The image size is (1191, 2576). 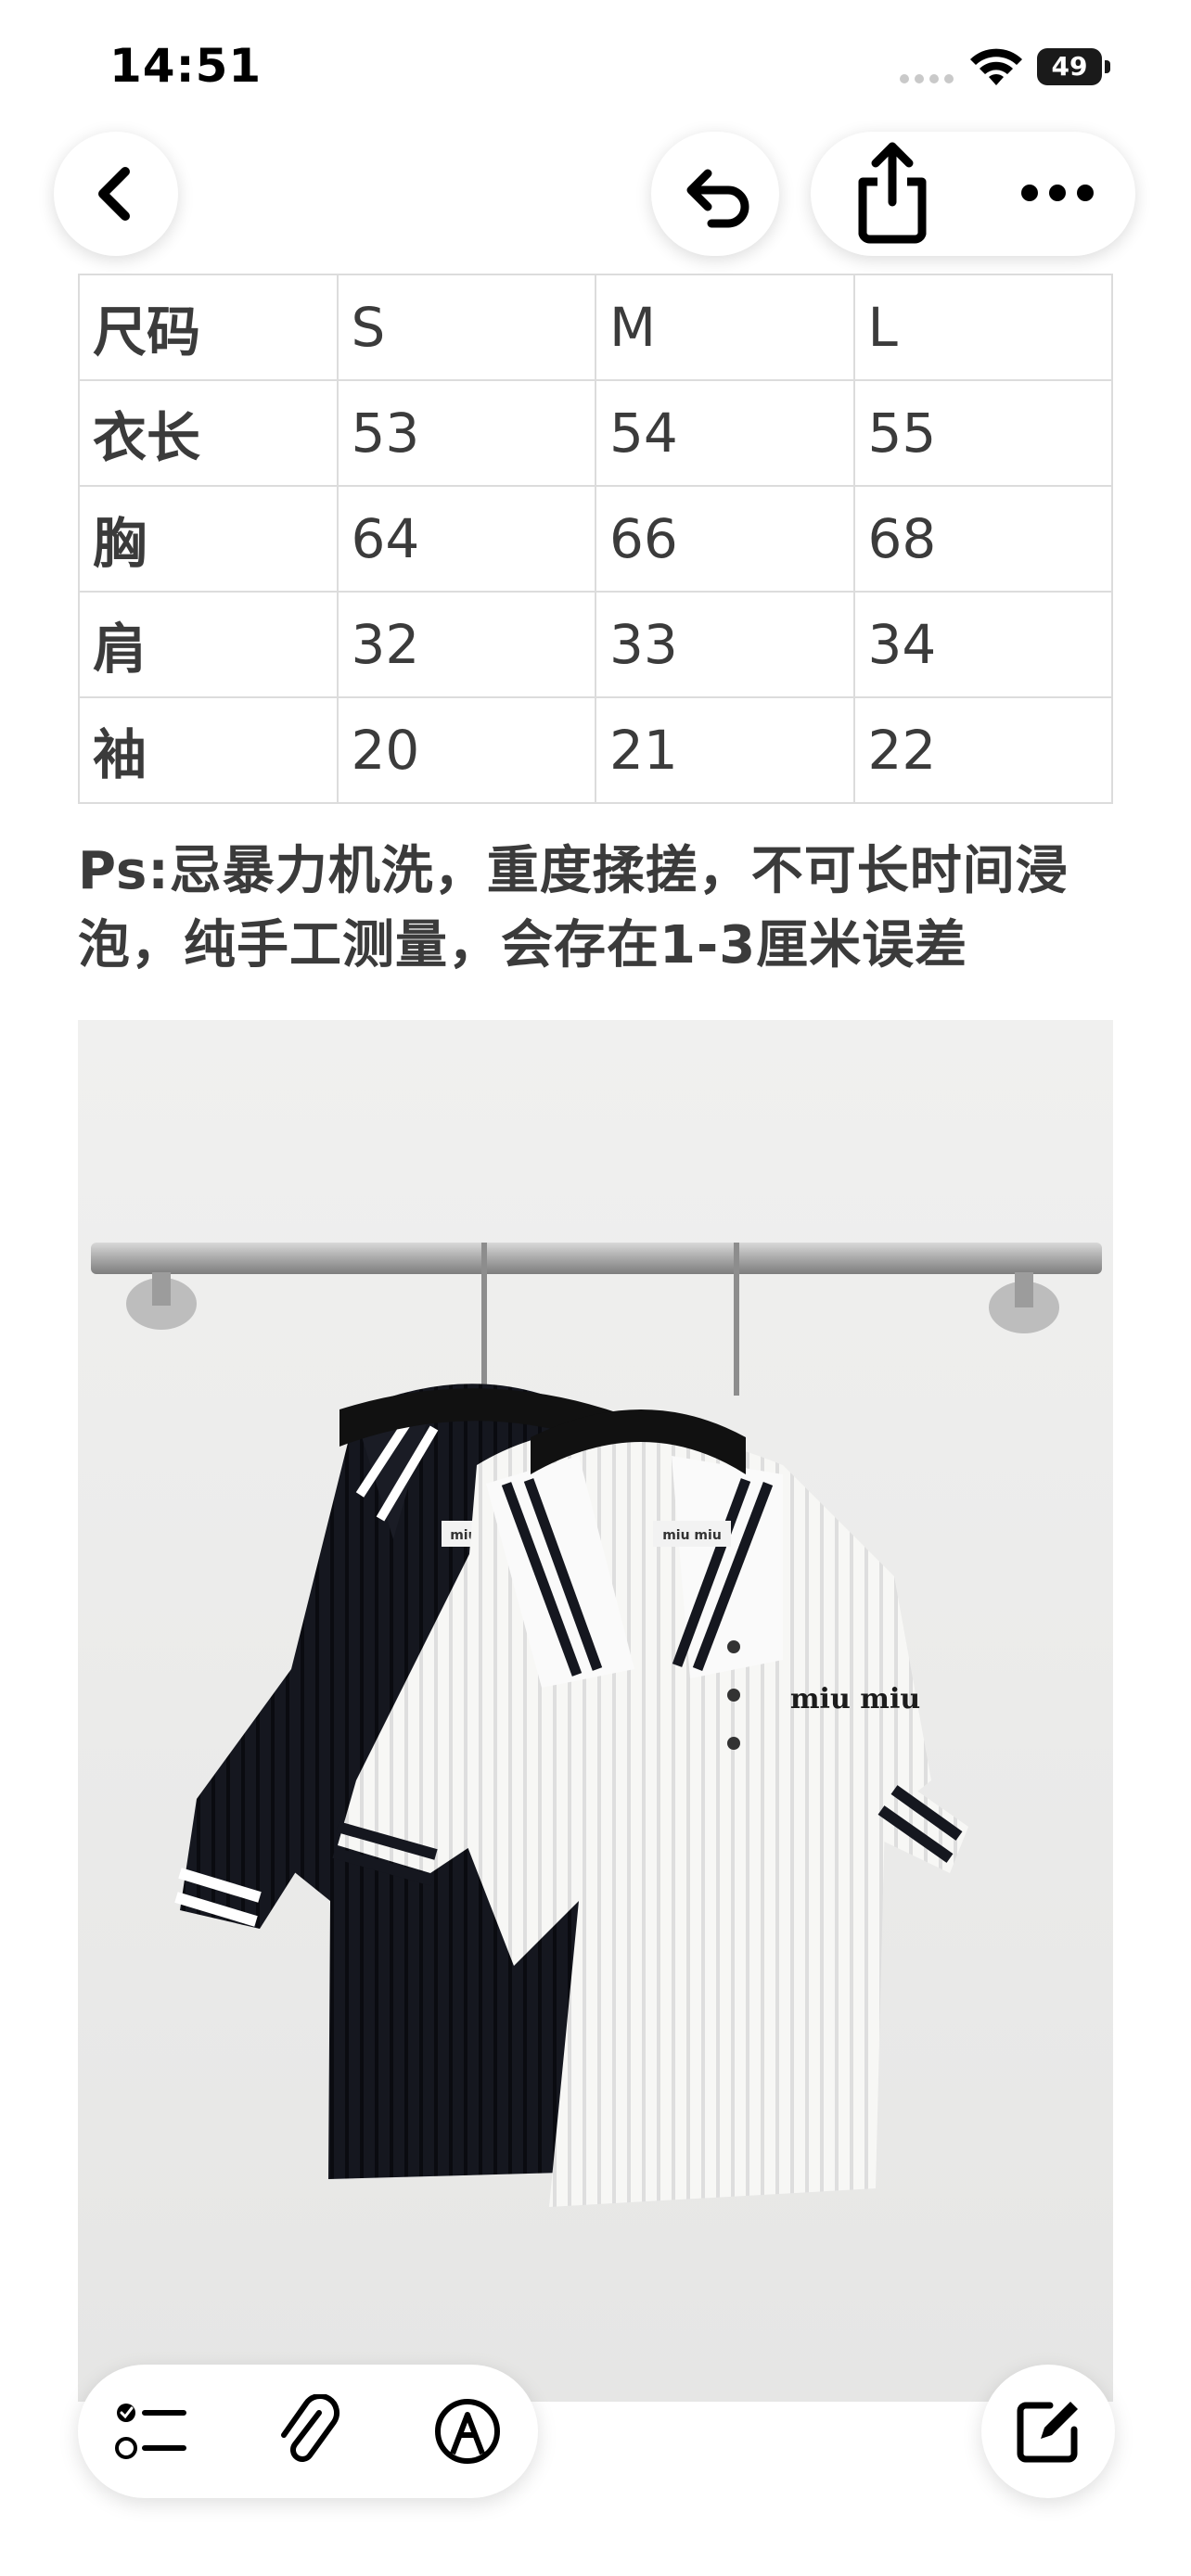 What do you see at coordinates (725, 750) in the screenshot?
I see `table-cell: 21` at bounding box center [725, 750].